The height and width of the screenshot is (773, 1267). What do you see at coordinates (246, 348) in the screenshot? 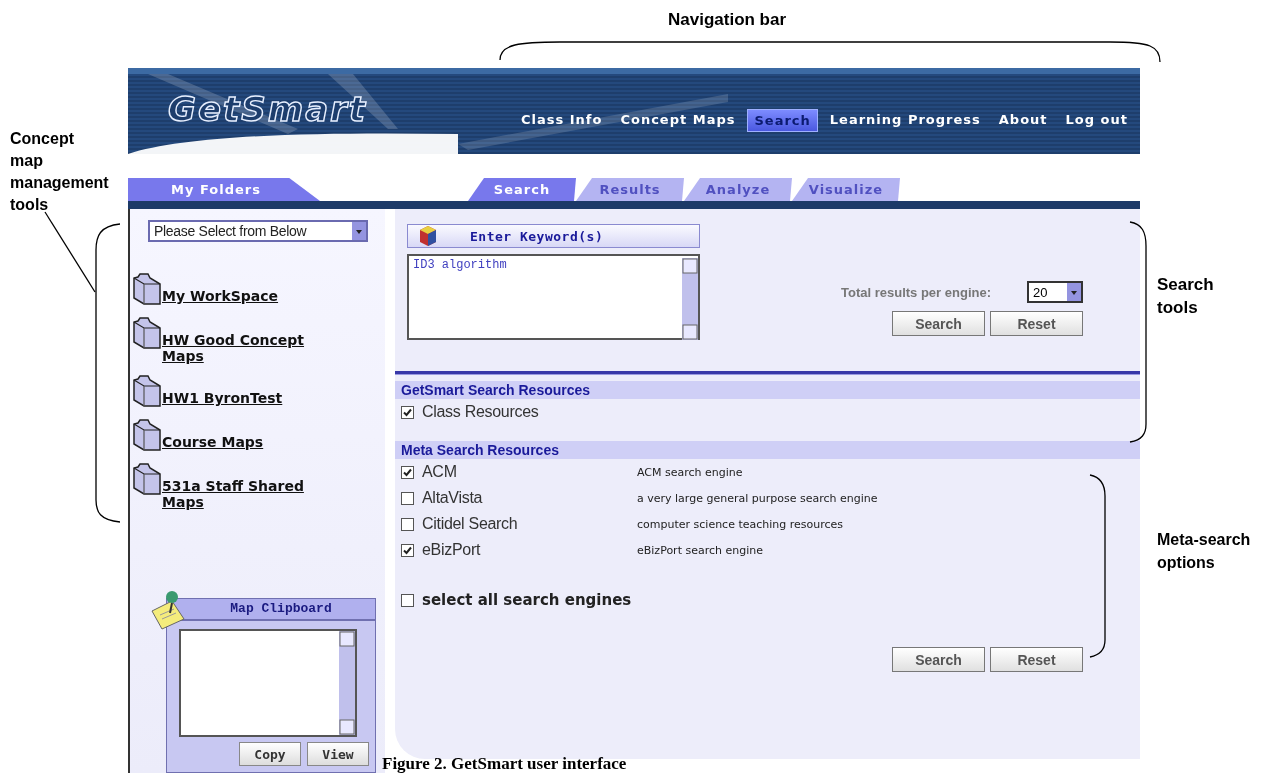
I see `folder-link: HW Good Concept Maps` at bounding box center [246, 348].